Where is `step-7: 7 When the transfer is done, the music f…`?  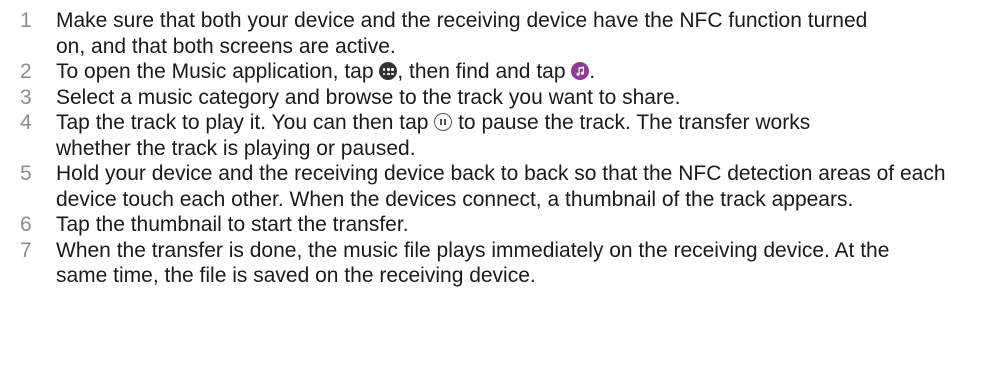 step-7: 7 When the transfer is done, the music f… is located at coordinates (468, 263).